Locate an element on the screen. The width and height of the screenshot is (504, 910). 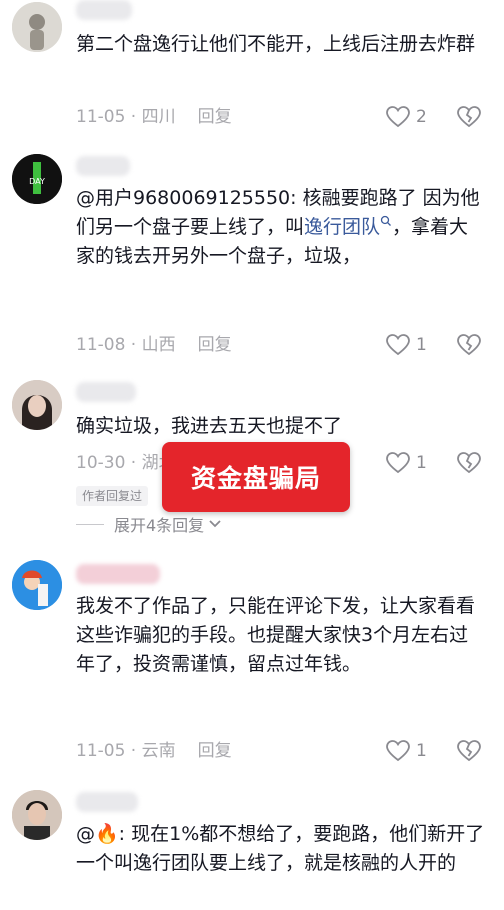
expand-replies-label: 展开4条回复 is located at coordinates (159, 525).